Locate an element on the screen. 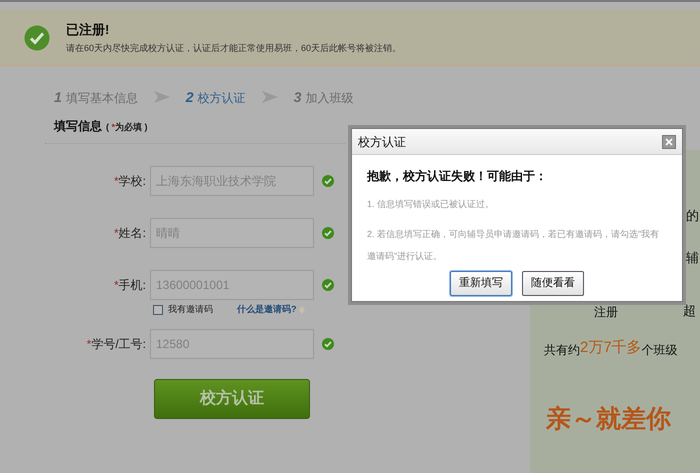  field-label: *学校: is located at coordinates (129, 181).